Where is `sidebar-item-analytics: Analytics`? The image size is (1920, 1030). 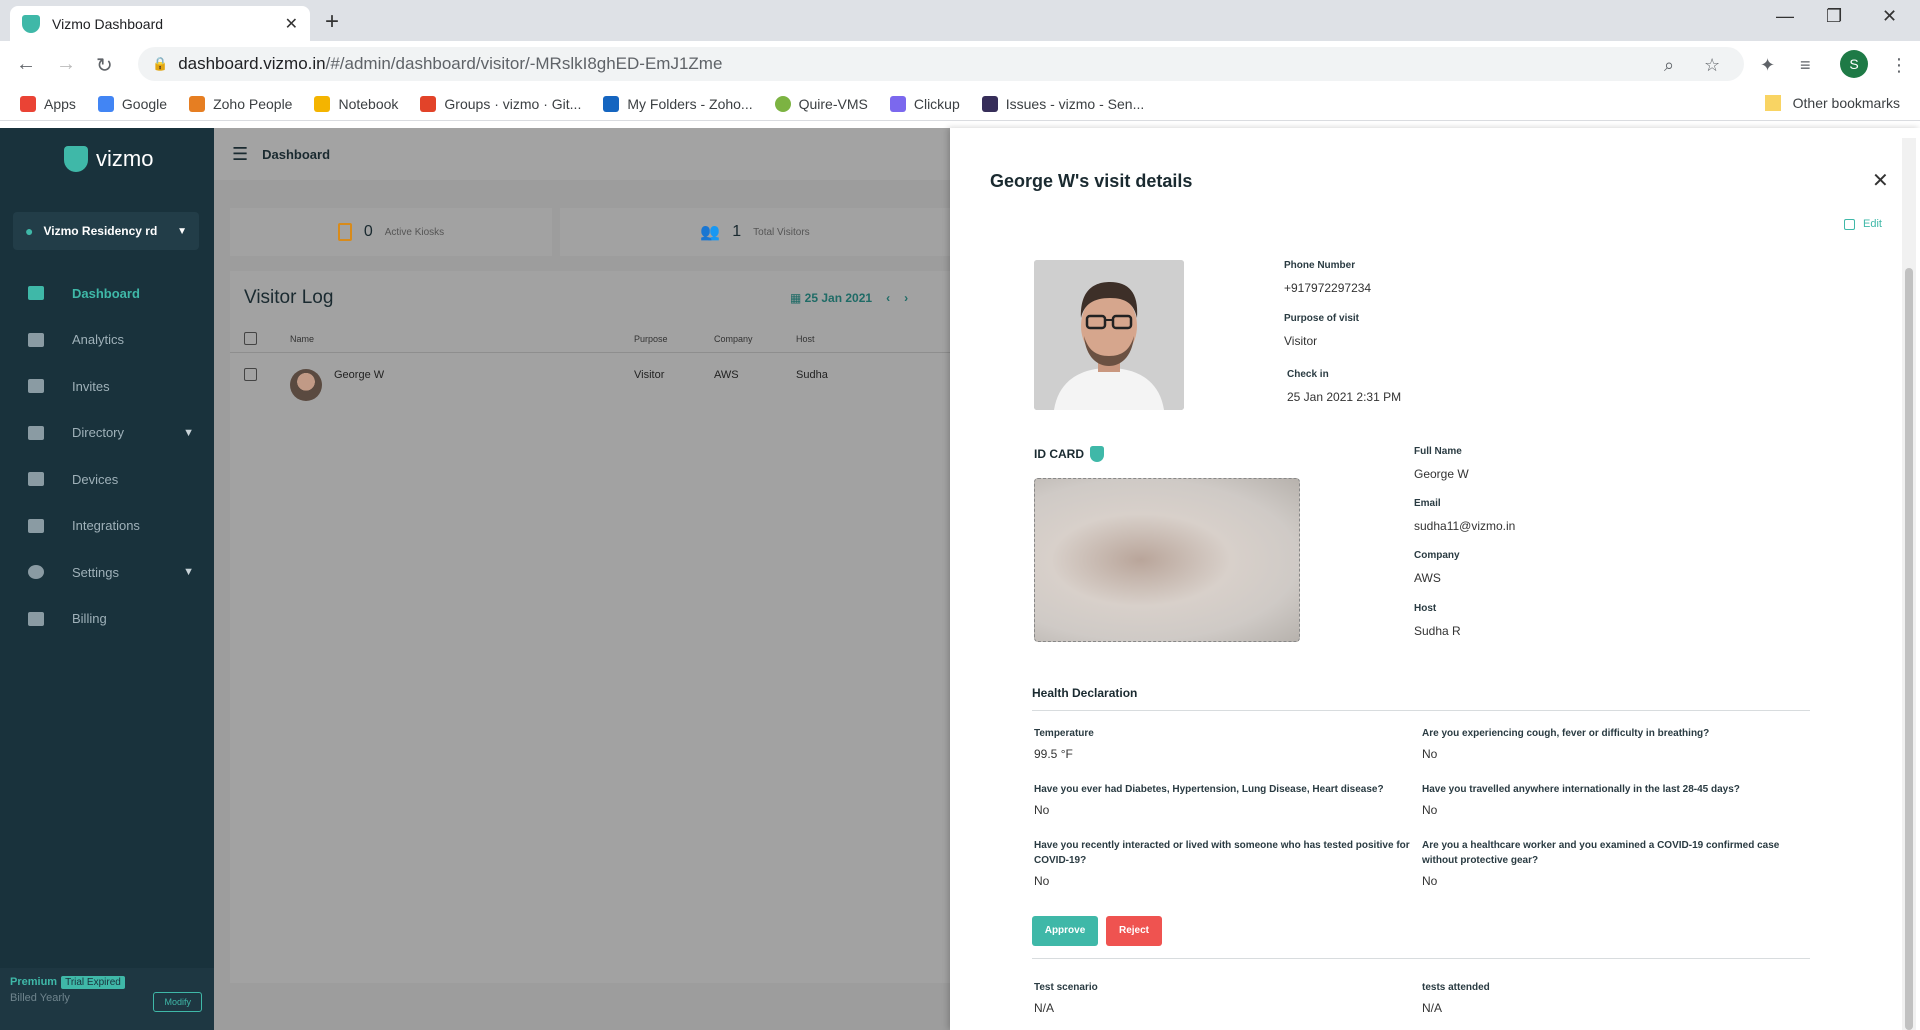
sidebar-item-analytics: Analytics is located at coordinates (107, 340).